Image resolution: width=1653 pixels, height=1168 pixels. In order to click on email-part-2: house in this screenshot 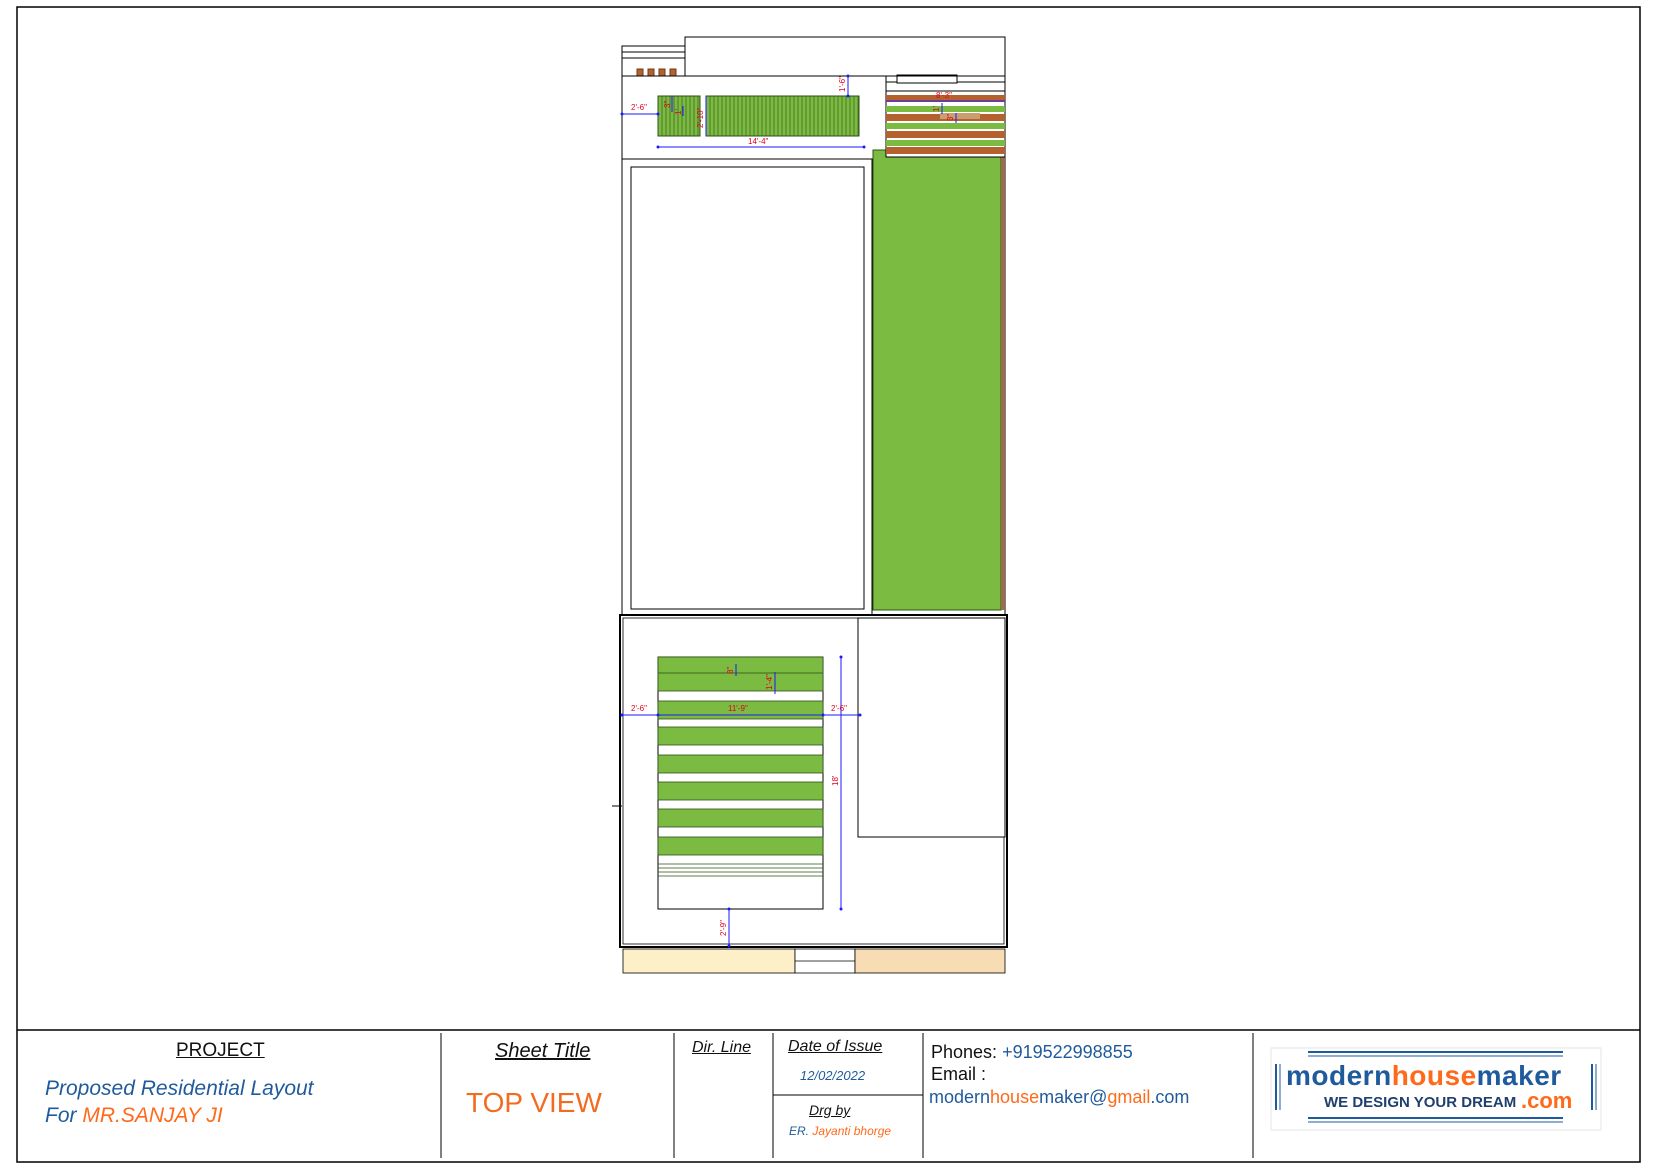, I will do `click(1015, 1097)`.